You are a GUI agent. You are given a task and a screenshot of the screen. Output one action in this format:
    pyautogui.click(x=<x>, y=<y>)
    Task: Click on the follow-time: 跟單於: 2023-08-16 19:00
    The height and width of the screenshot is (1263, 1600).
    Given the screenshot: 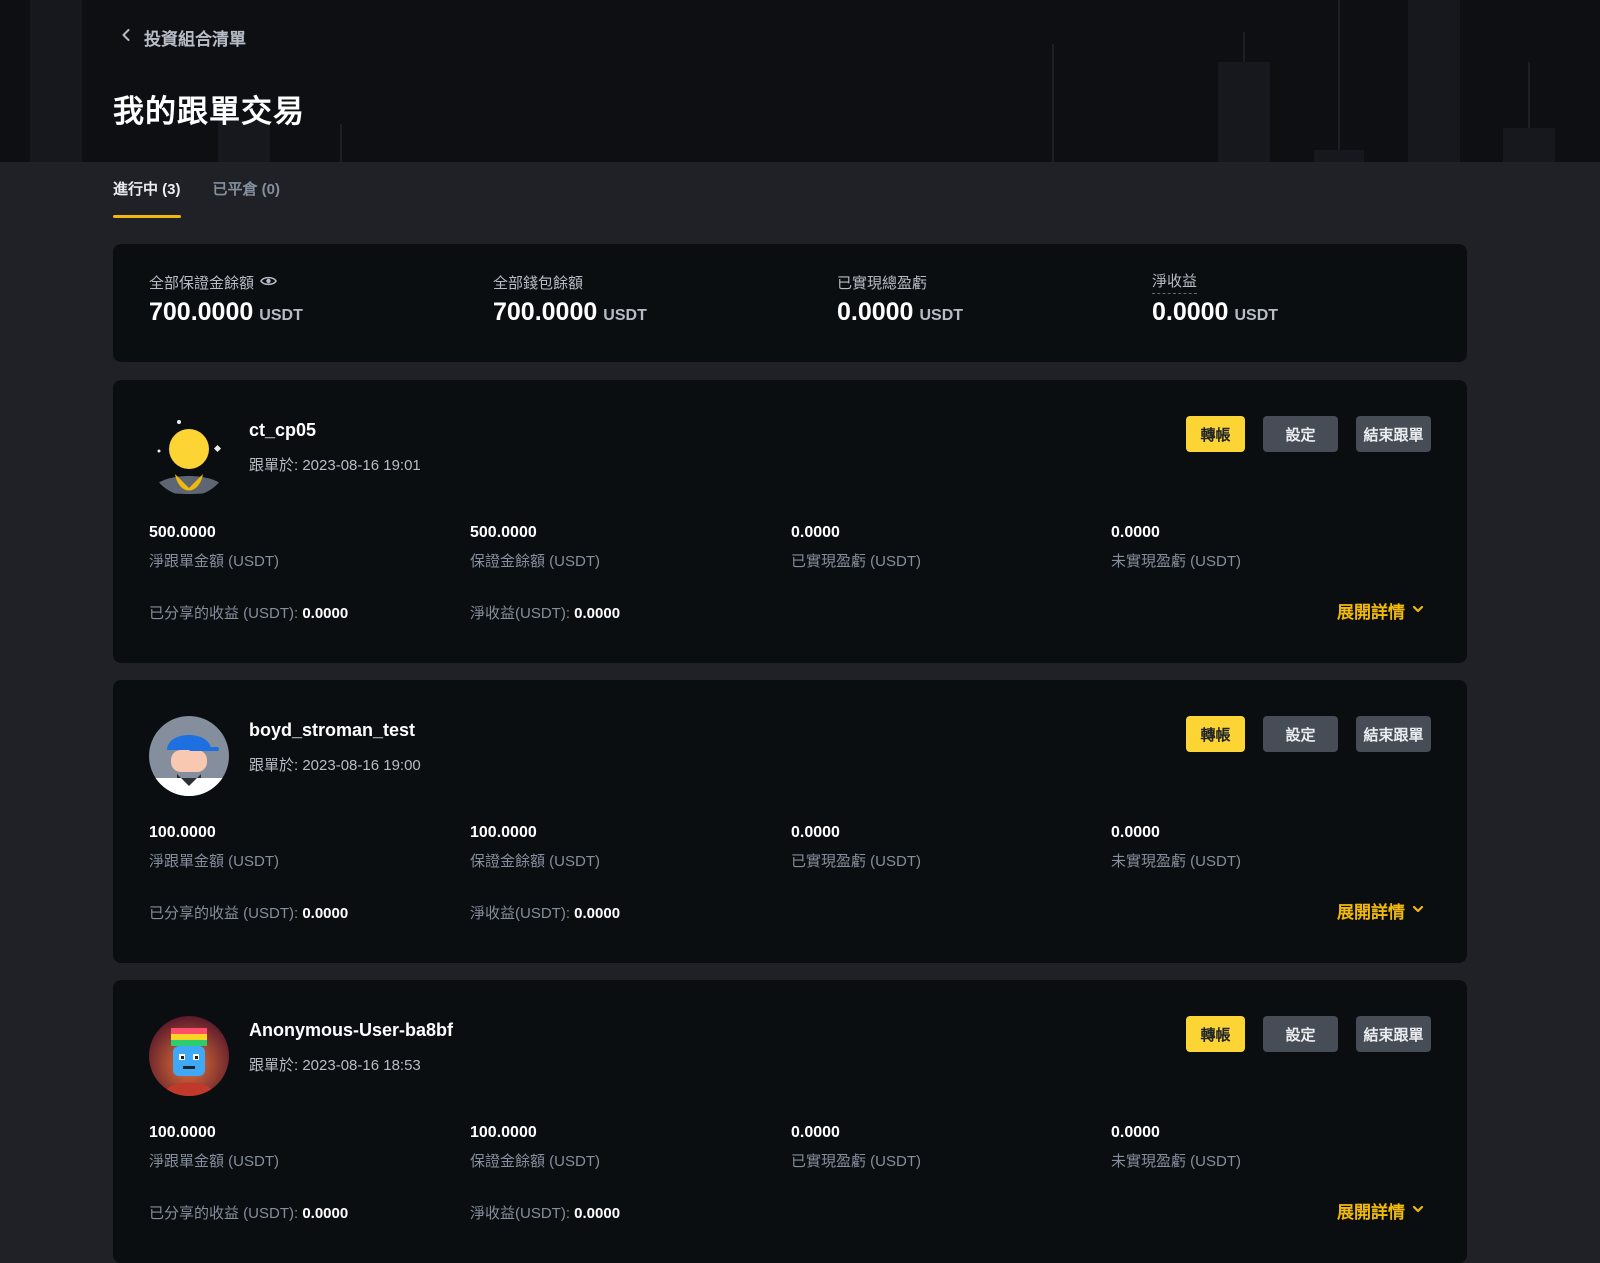 What is the action you would take?
    pyautogui.click(x=335, y=765)
    